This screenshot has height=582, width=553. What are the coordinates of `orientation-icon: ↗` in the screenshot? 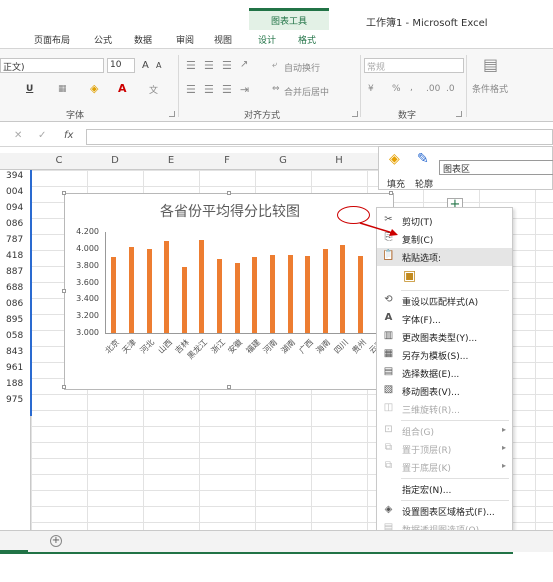 It's located at (244, 64).